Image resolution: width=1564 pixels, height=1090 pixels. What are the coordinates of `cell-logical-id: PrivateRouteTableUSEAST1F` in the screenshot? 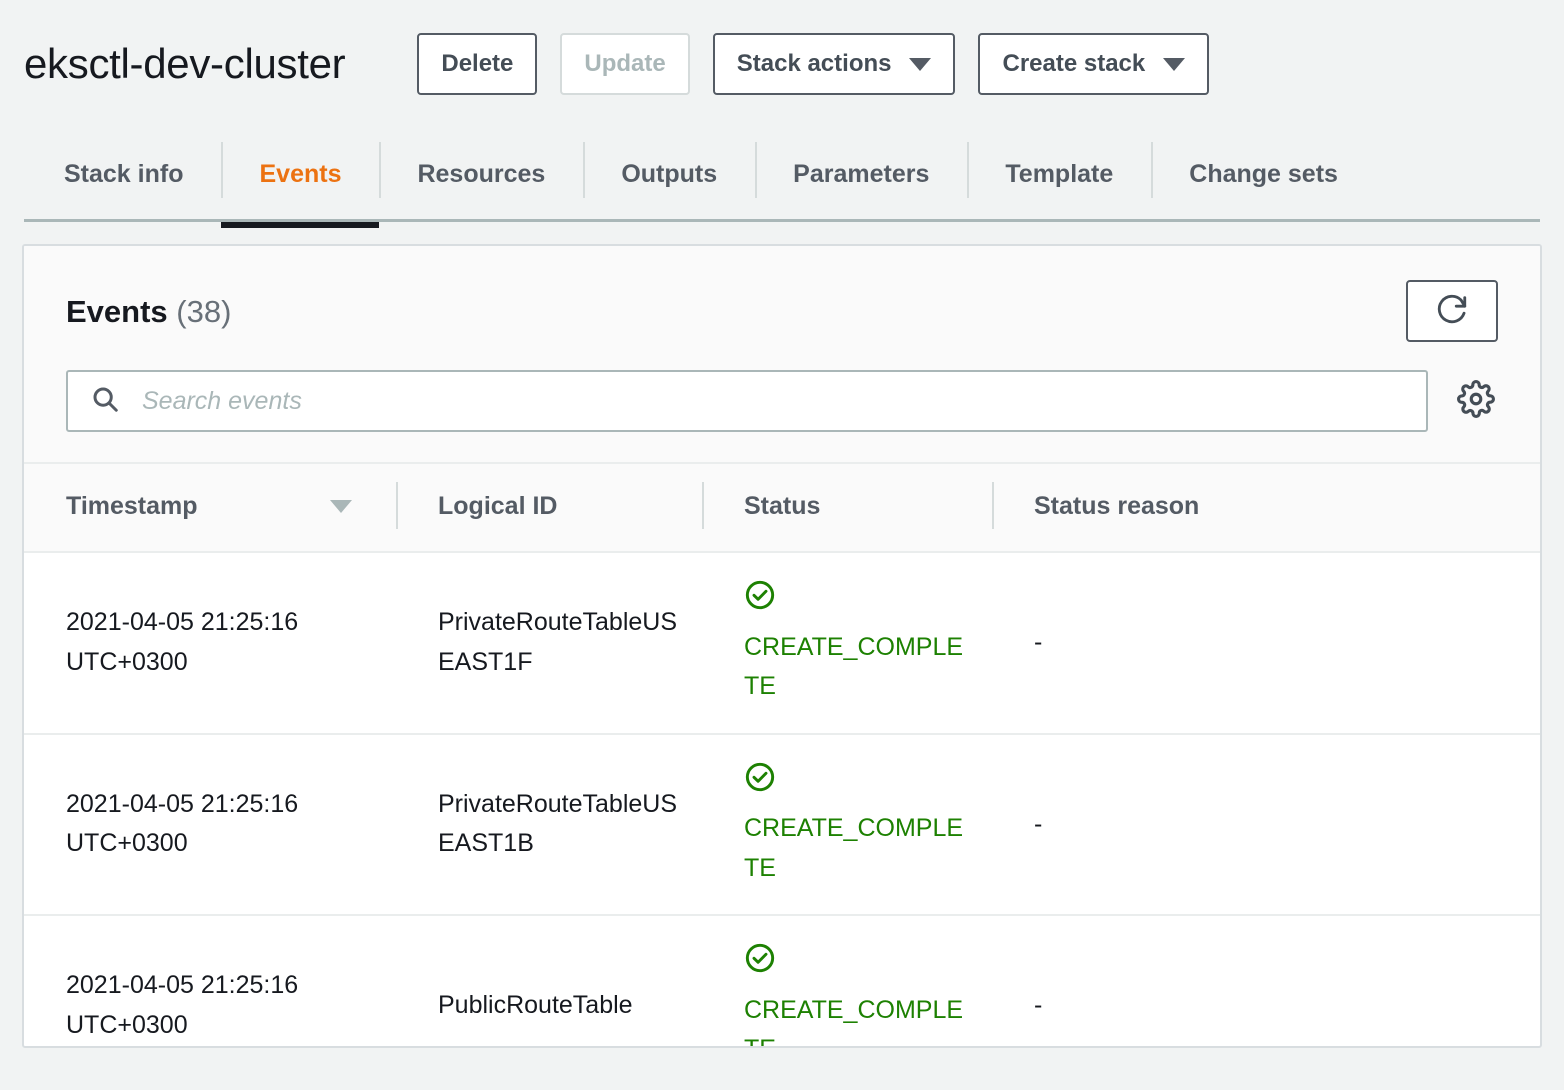 It's located at (549, 643).